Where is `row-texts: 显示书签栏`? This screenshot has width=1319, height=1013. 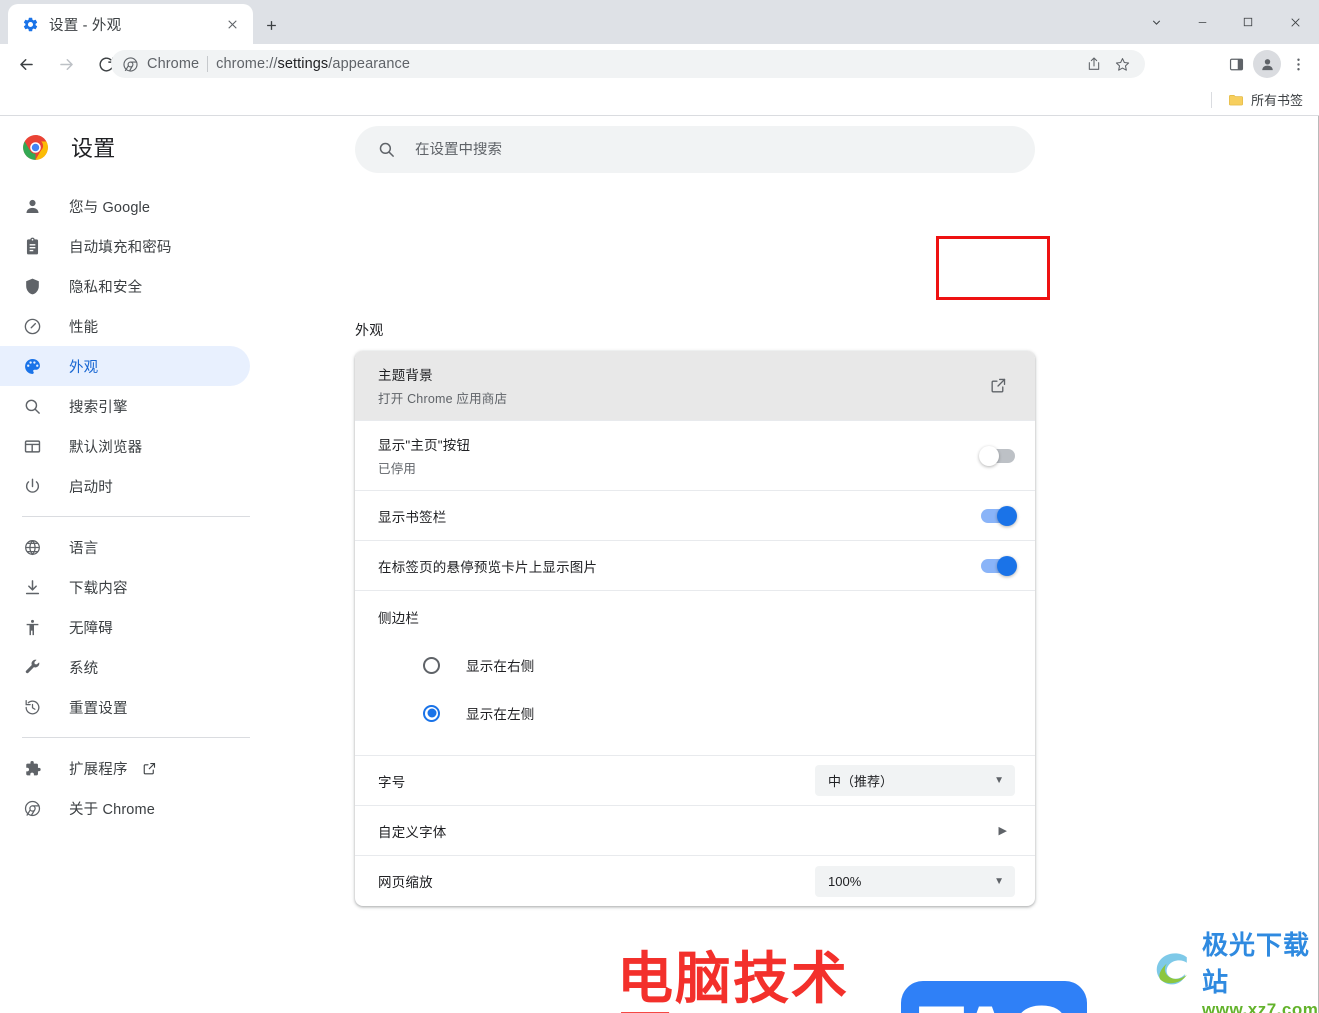 row-texts: 显示书签栏 is located at coordinates (412, 516).